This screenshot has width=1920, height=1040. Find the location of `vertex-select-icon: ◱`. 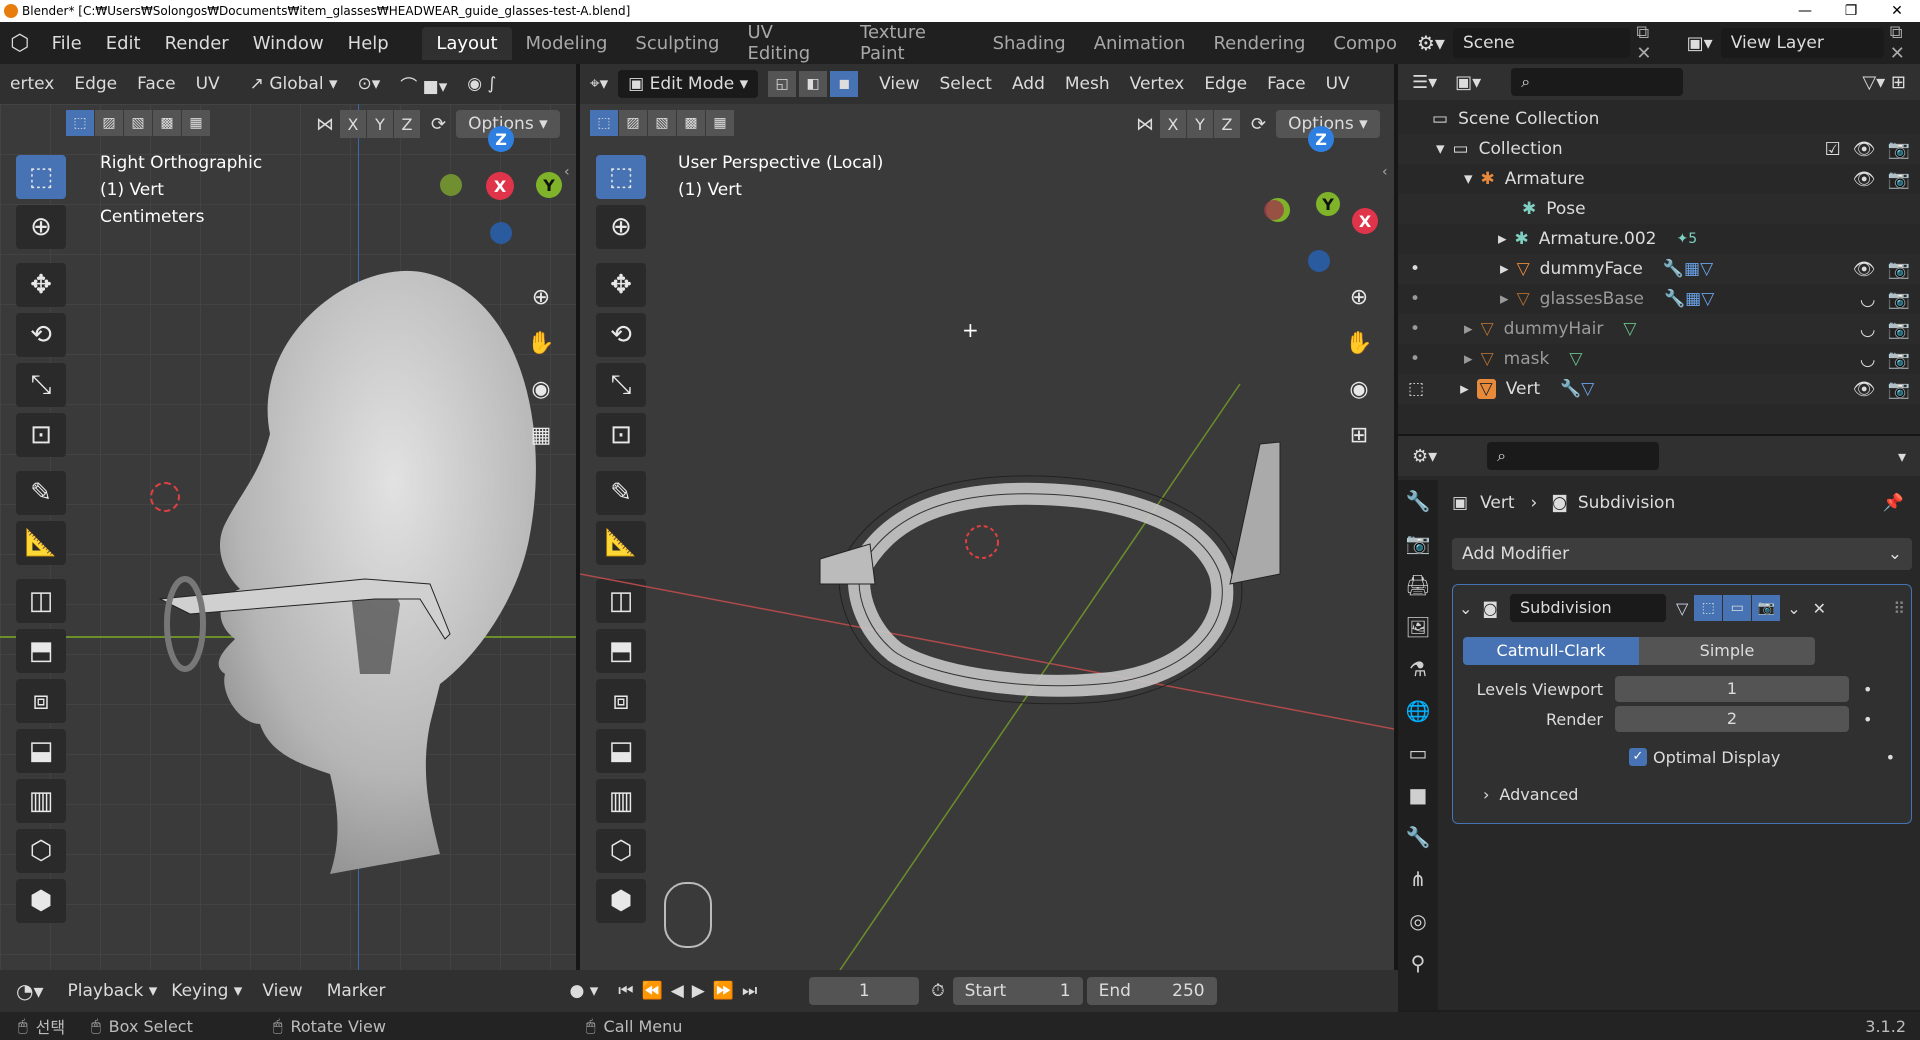

vertex-select-icon: ◱ is located at coordinates (782, 84).